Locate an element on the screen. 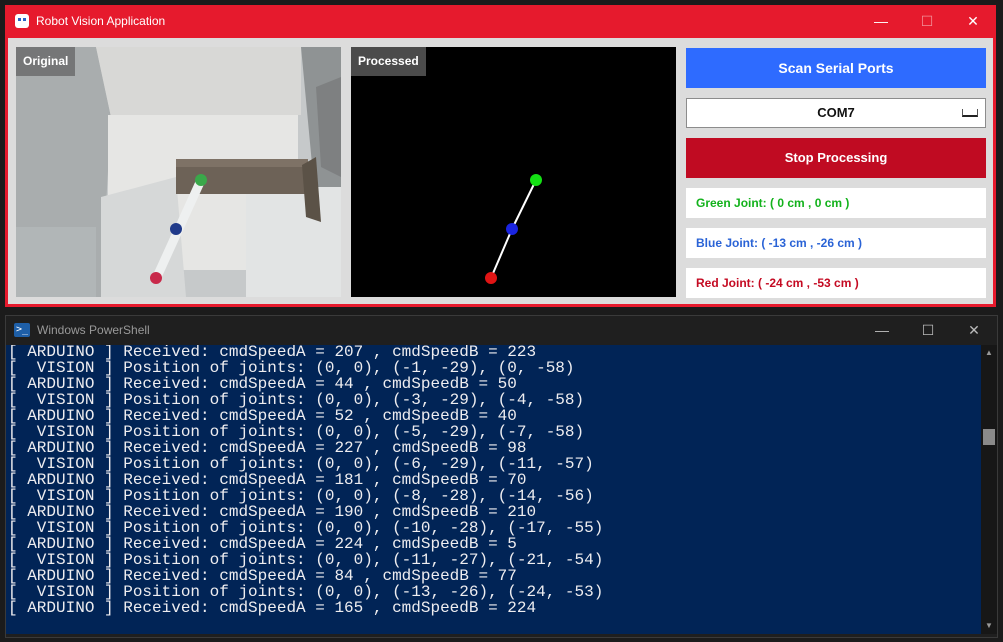 The width and height of the screenshot is (1003, 642). processed-image-pane: Processed is located at coordinates (513, 172).